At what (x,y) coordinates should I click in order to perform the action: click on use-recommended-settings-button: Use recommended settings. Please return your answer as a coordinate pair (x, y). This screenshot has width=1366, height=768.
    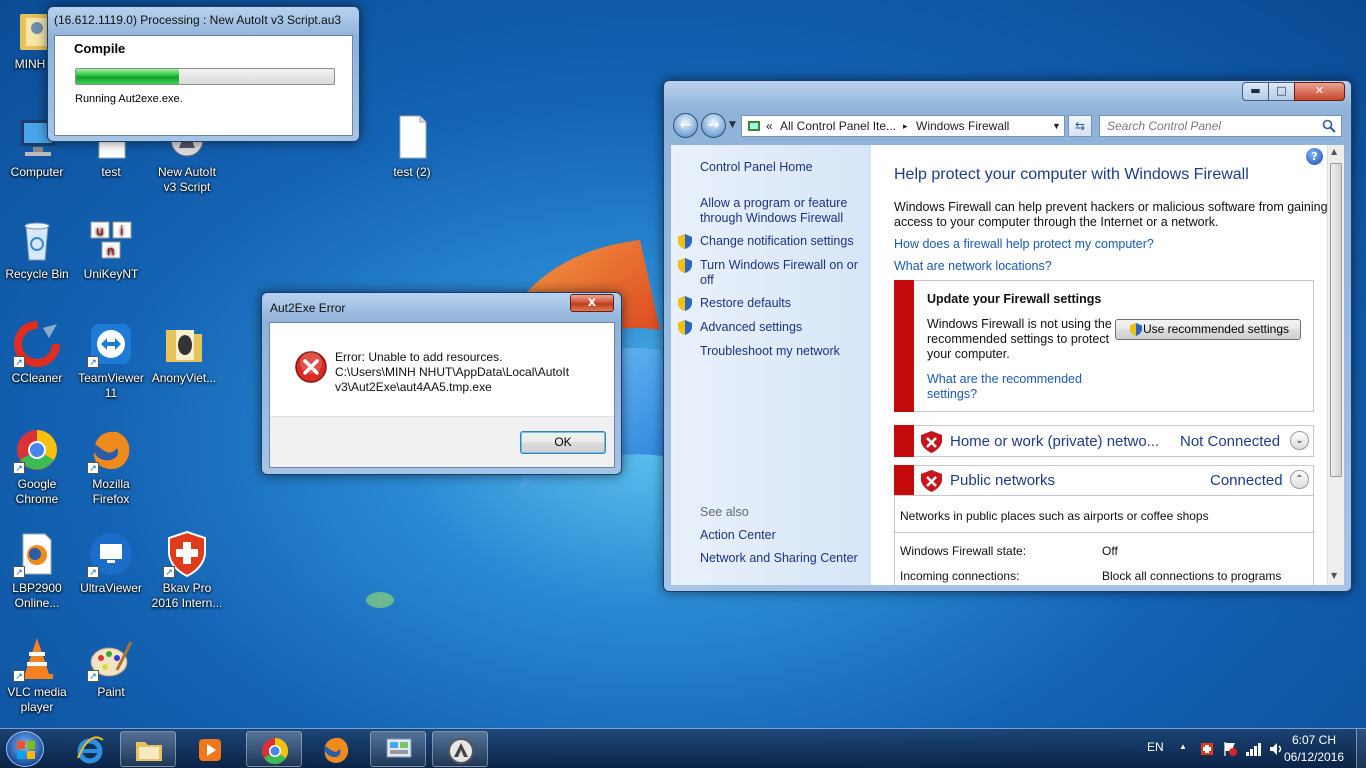
    Looking at the image, I should click on (1208, 329).